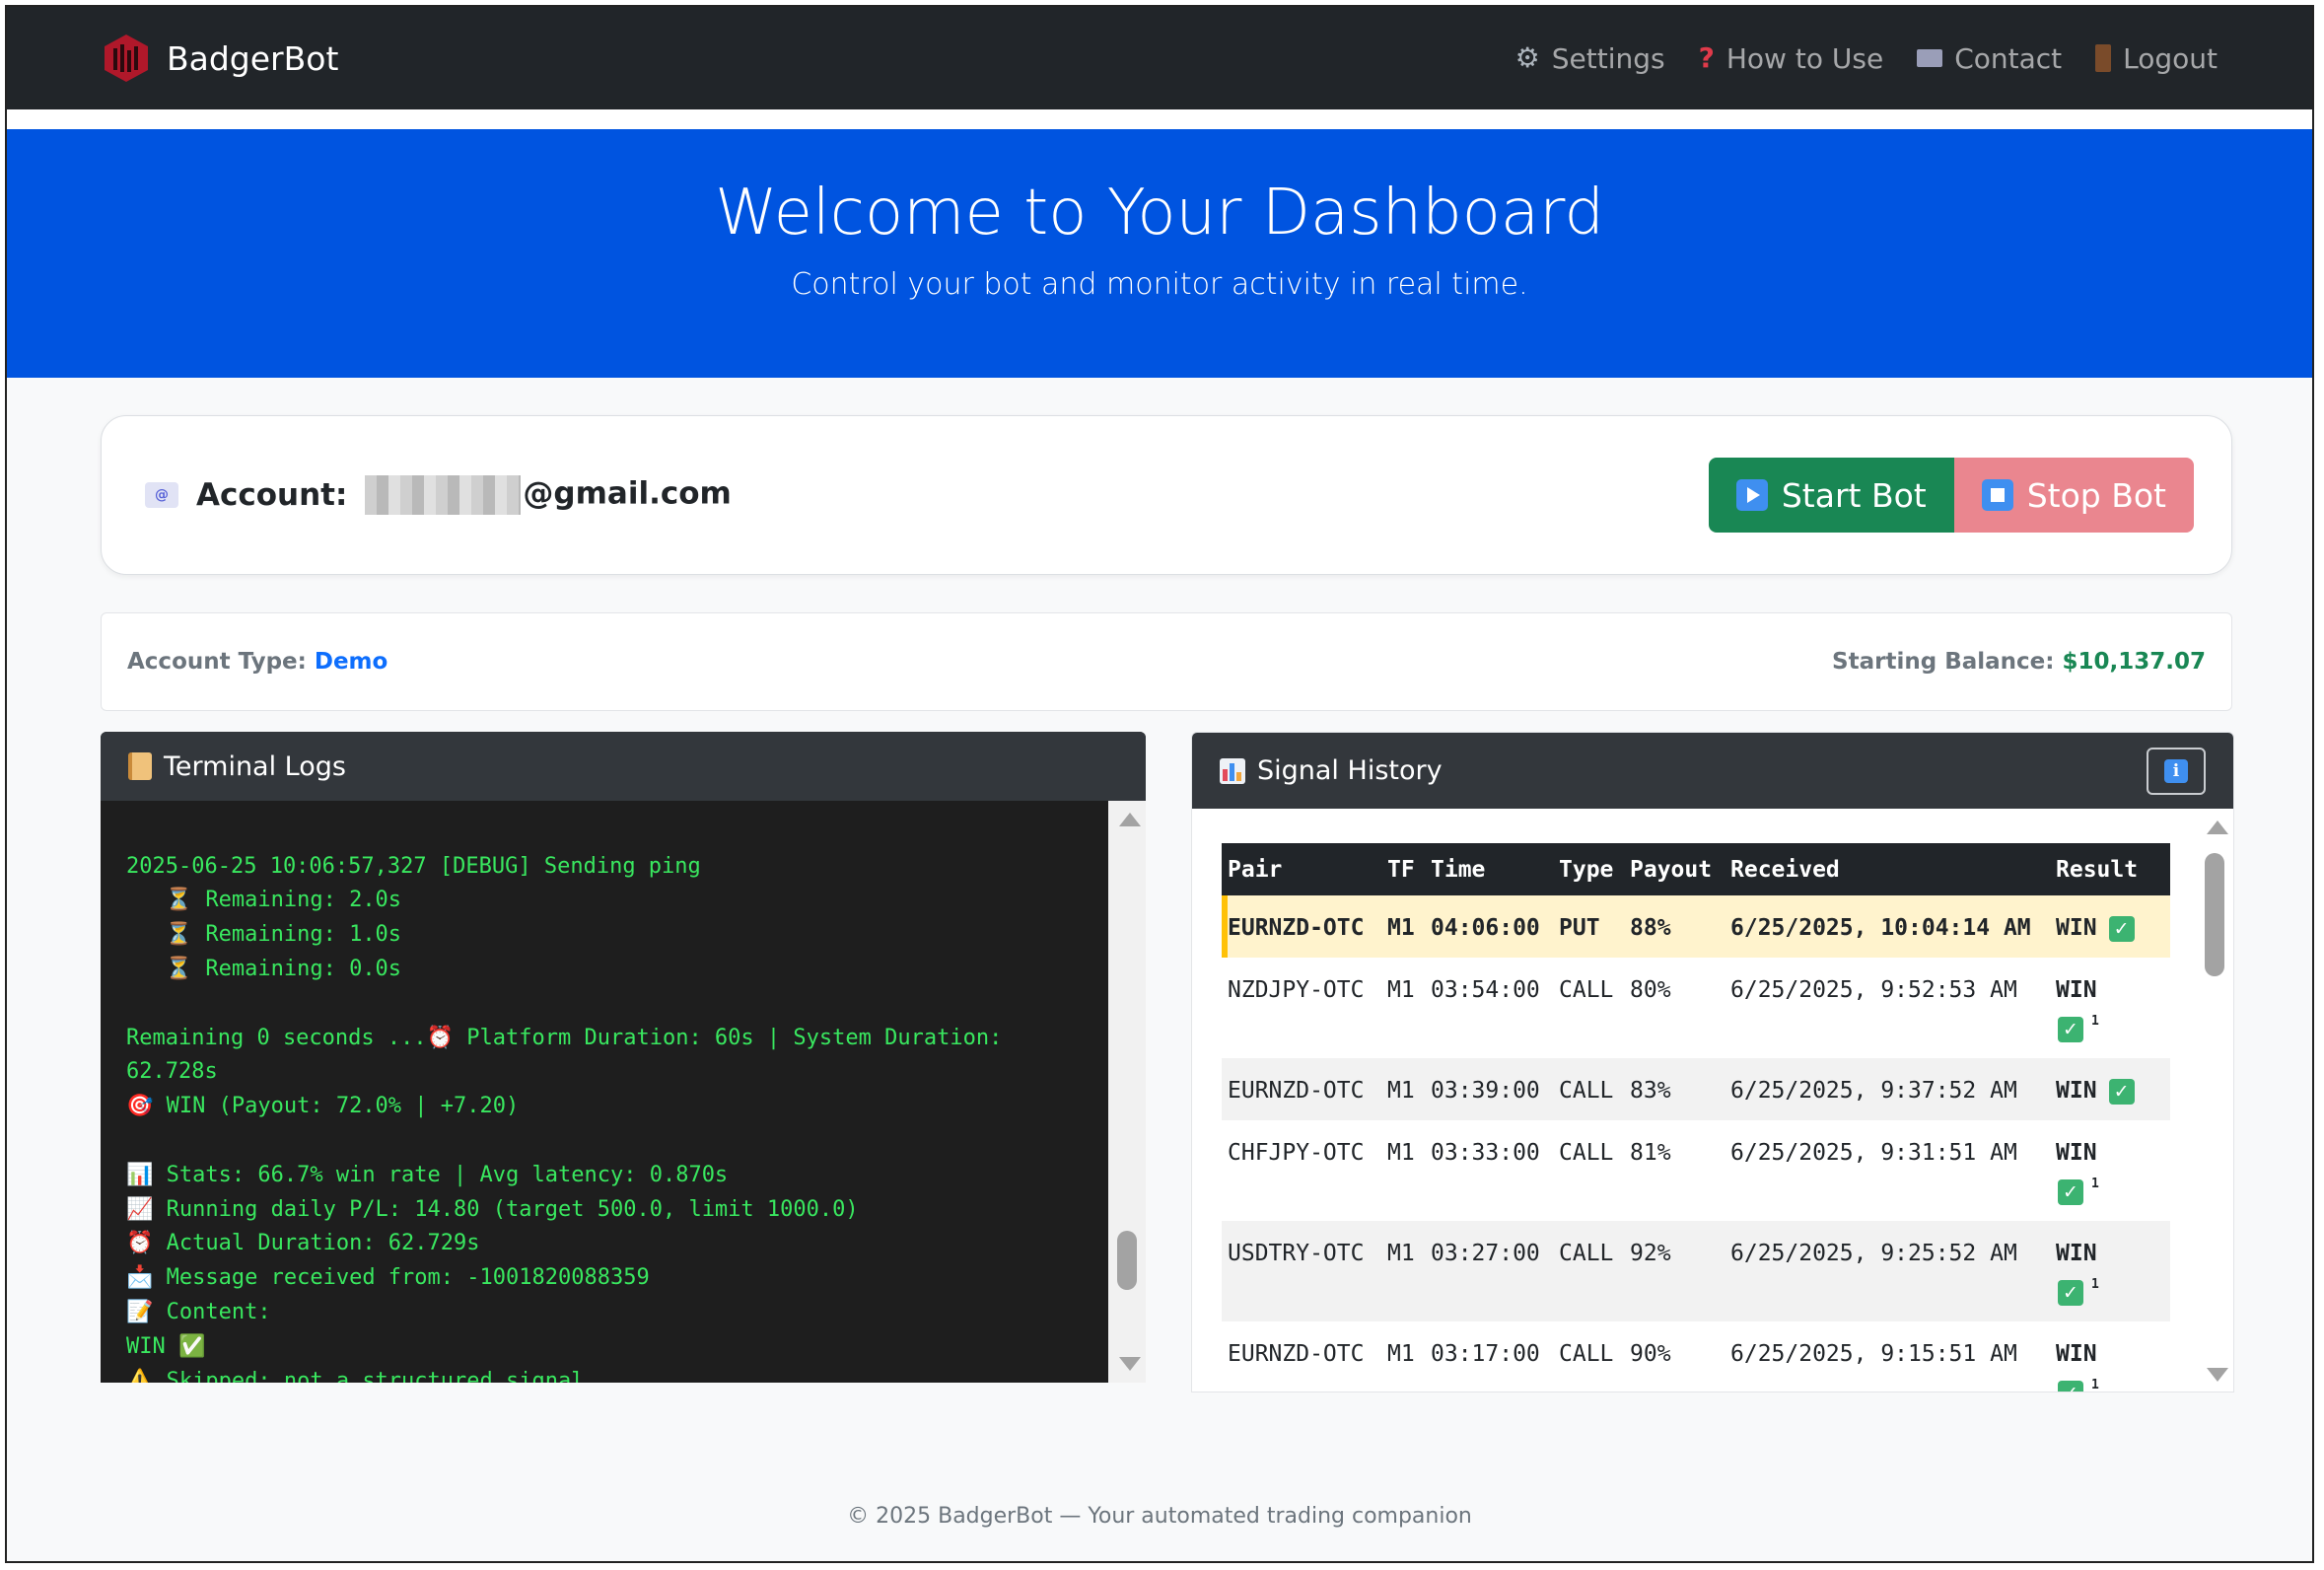 This screenshot has height=1570, width=2324. Describe the element at coordinates (140, 766) in the screenshot. I see `scroll-icon` at that location.